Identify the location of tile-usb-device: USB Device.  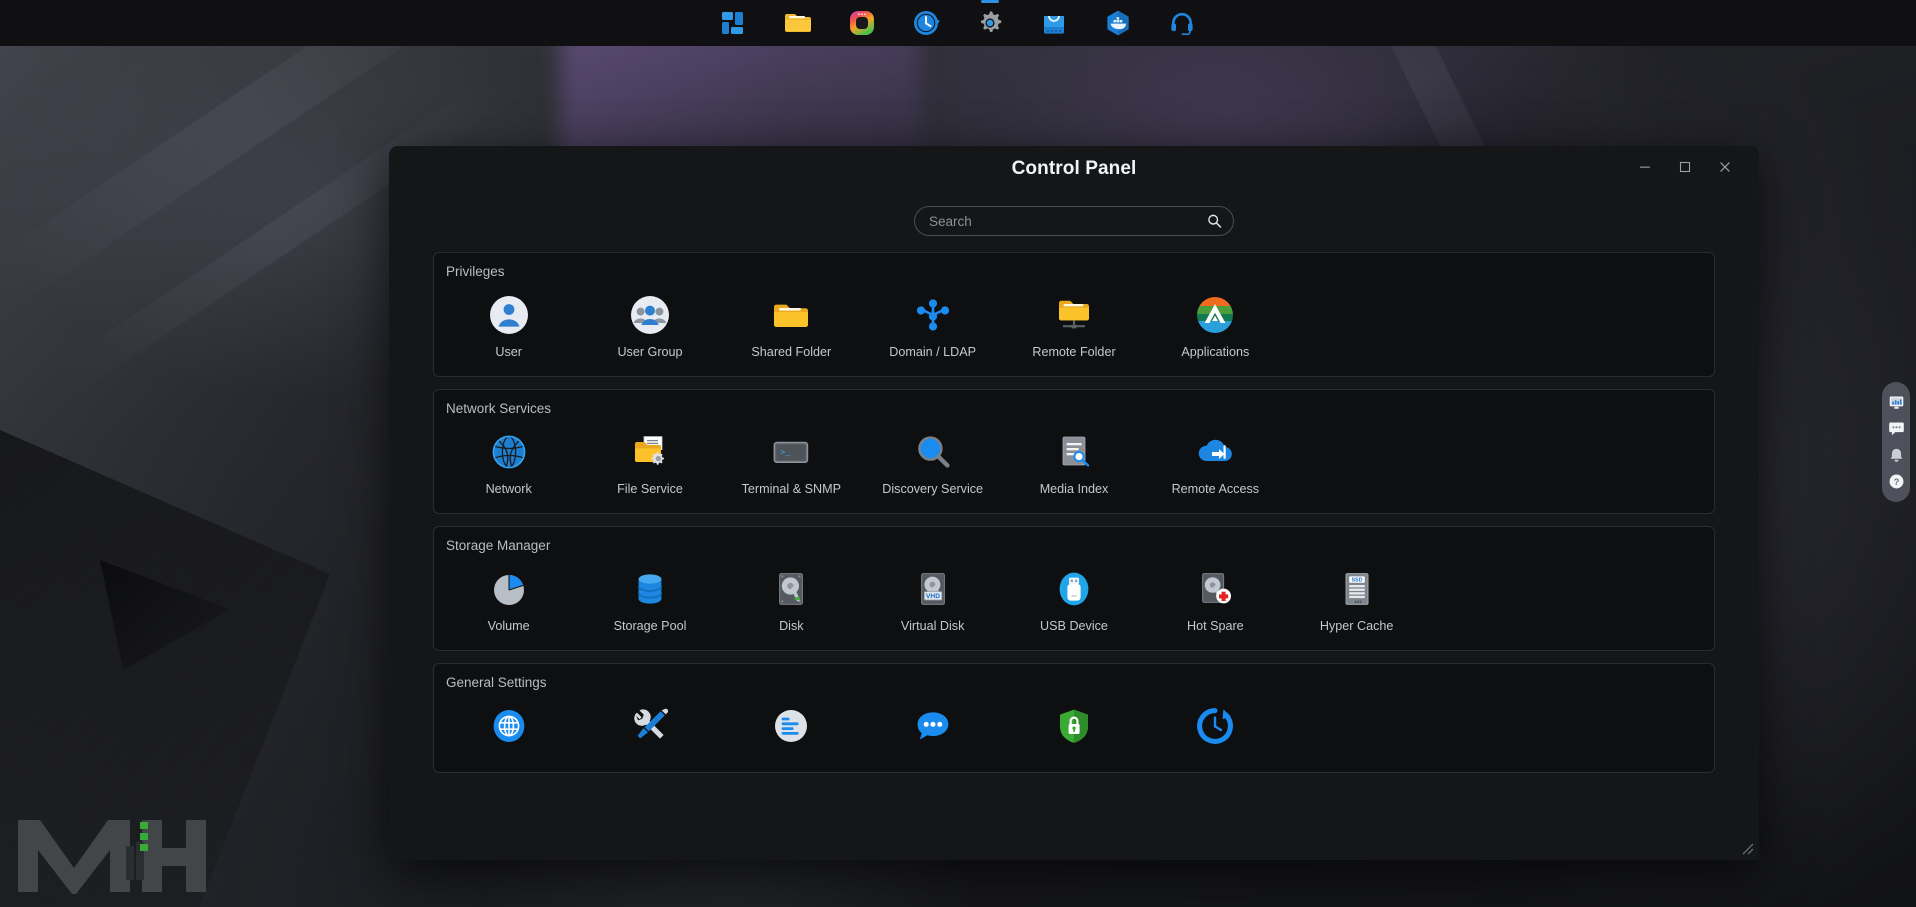
(1073, 599).